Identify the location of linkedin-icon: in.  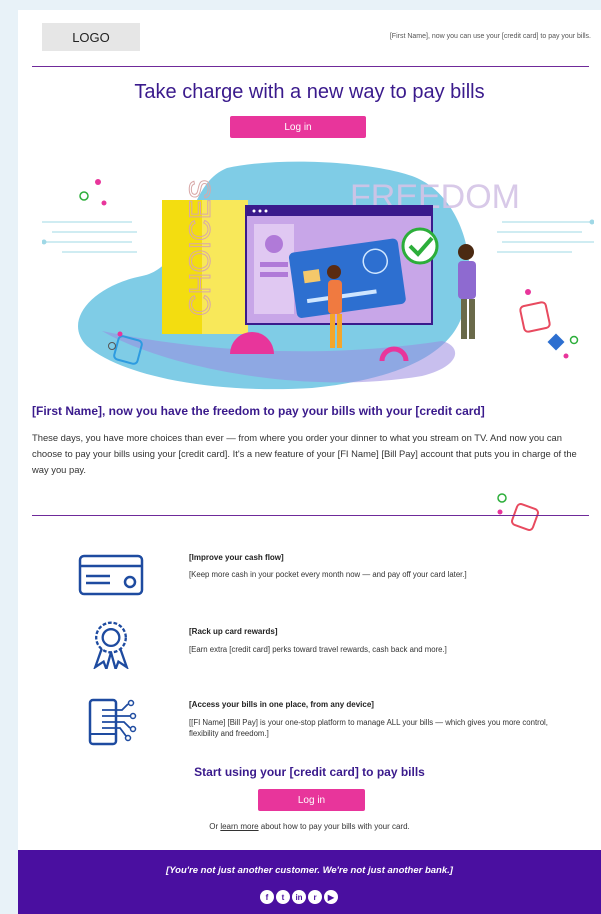
(299, 897).